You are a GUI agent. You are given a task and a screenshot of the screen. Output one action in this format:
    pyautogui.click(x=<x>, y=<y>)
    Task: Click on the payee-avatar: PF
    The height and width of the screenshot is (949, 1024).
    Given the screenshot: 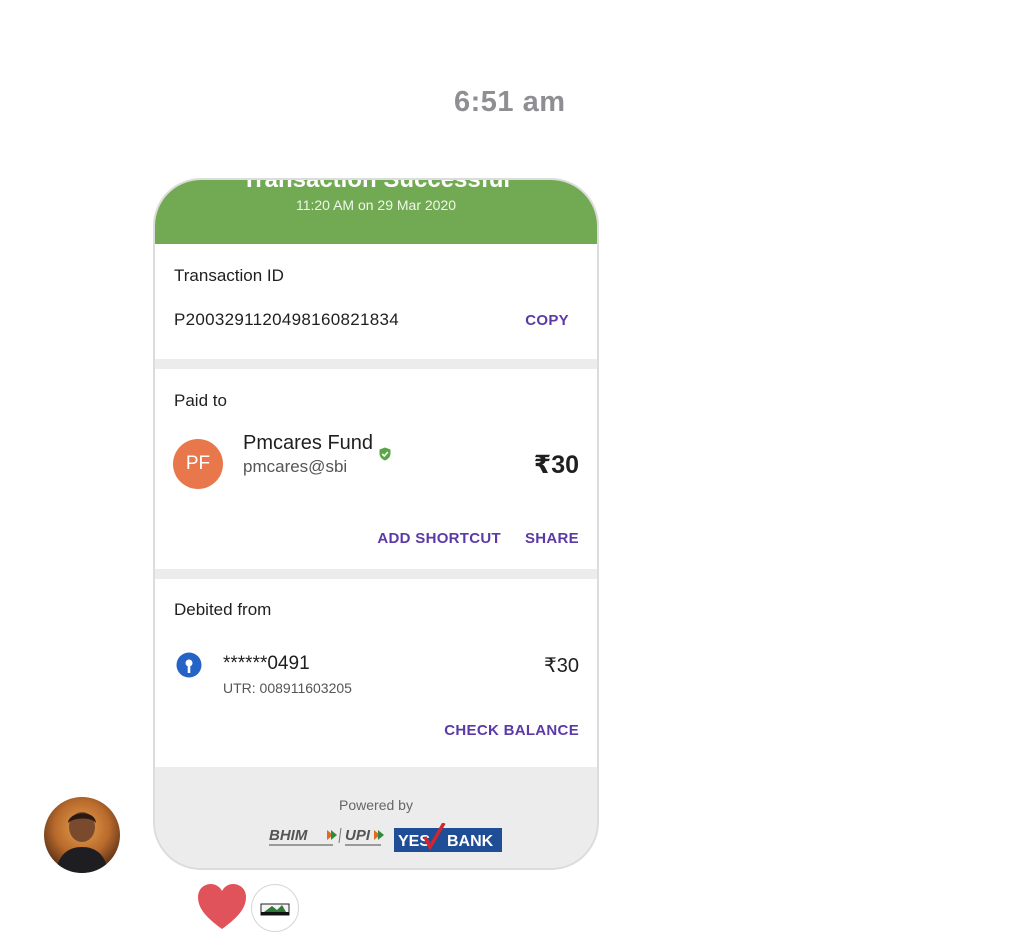 What is the action you would take?
    pyautogui.click(x=198, y=464)
    